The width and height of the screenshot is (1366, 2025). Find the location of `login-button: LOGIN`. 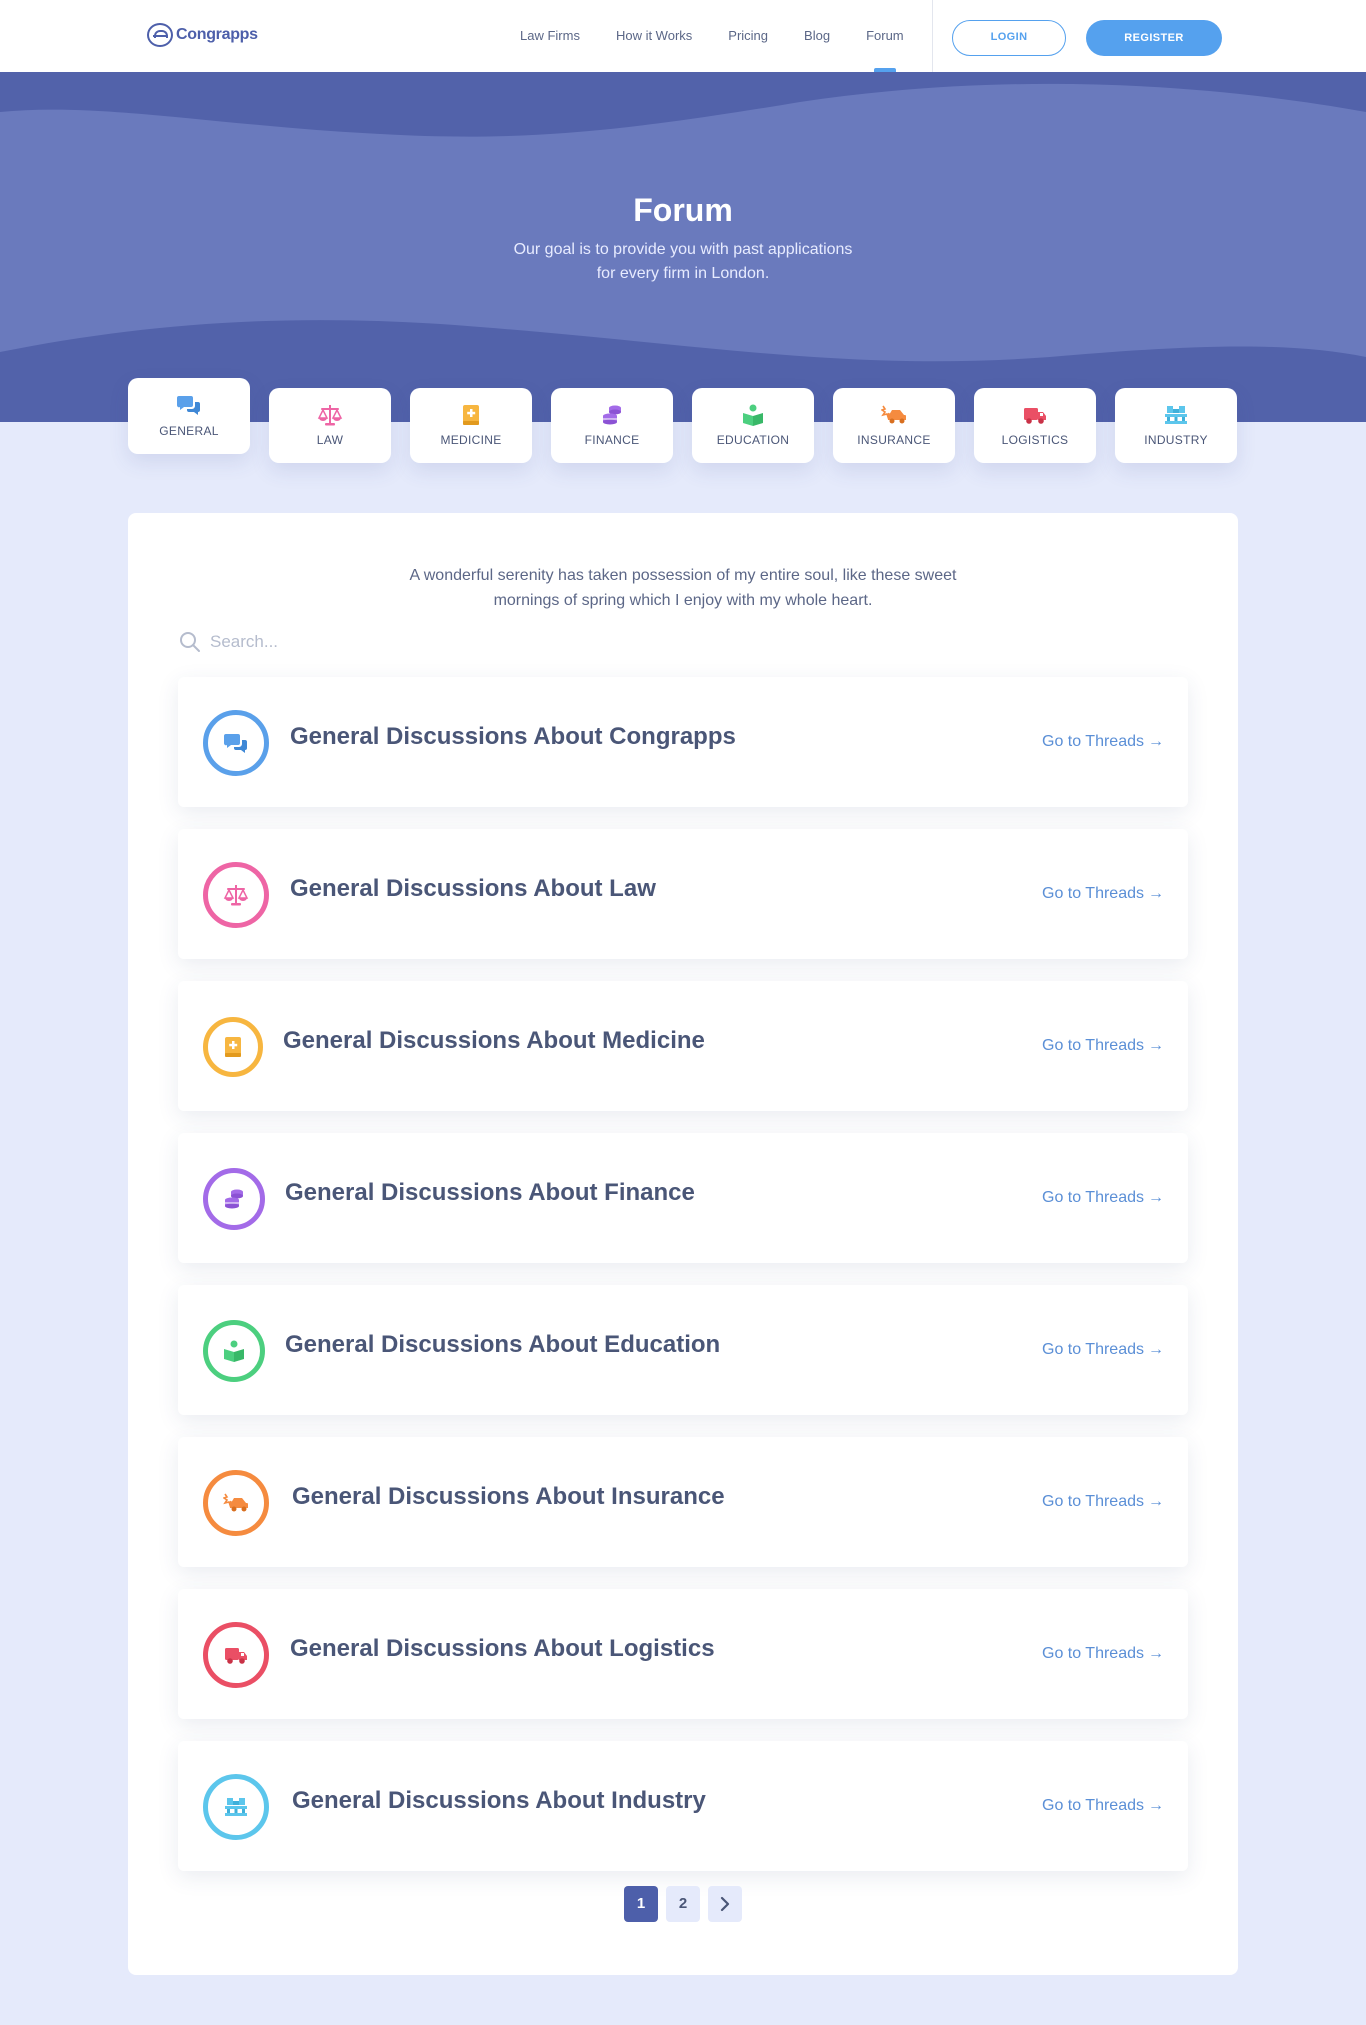

login-button: LOGIN is located at coordinates (1009, 38).